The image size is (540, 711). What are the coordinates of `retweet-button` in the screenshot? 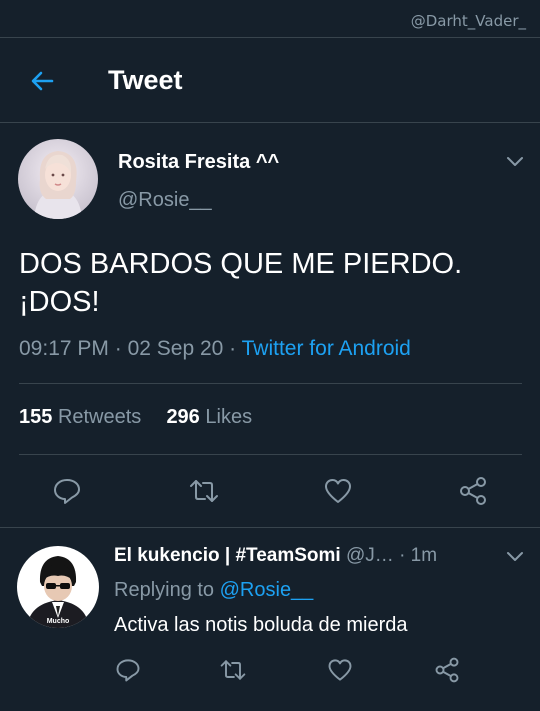 It's located at (204, 491).